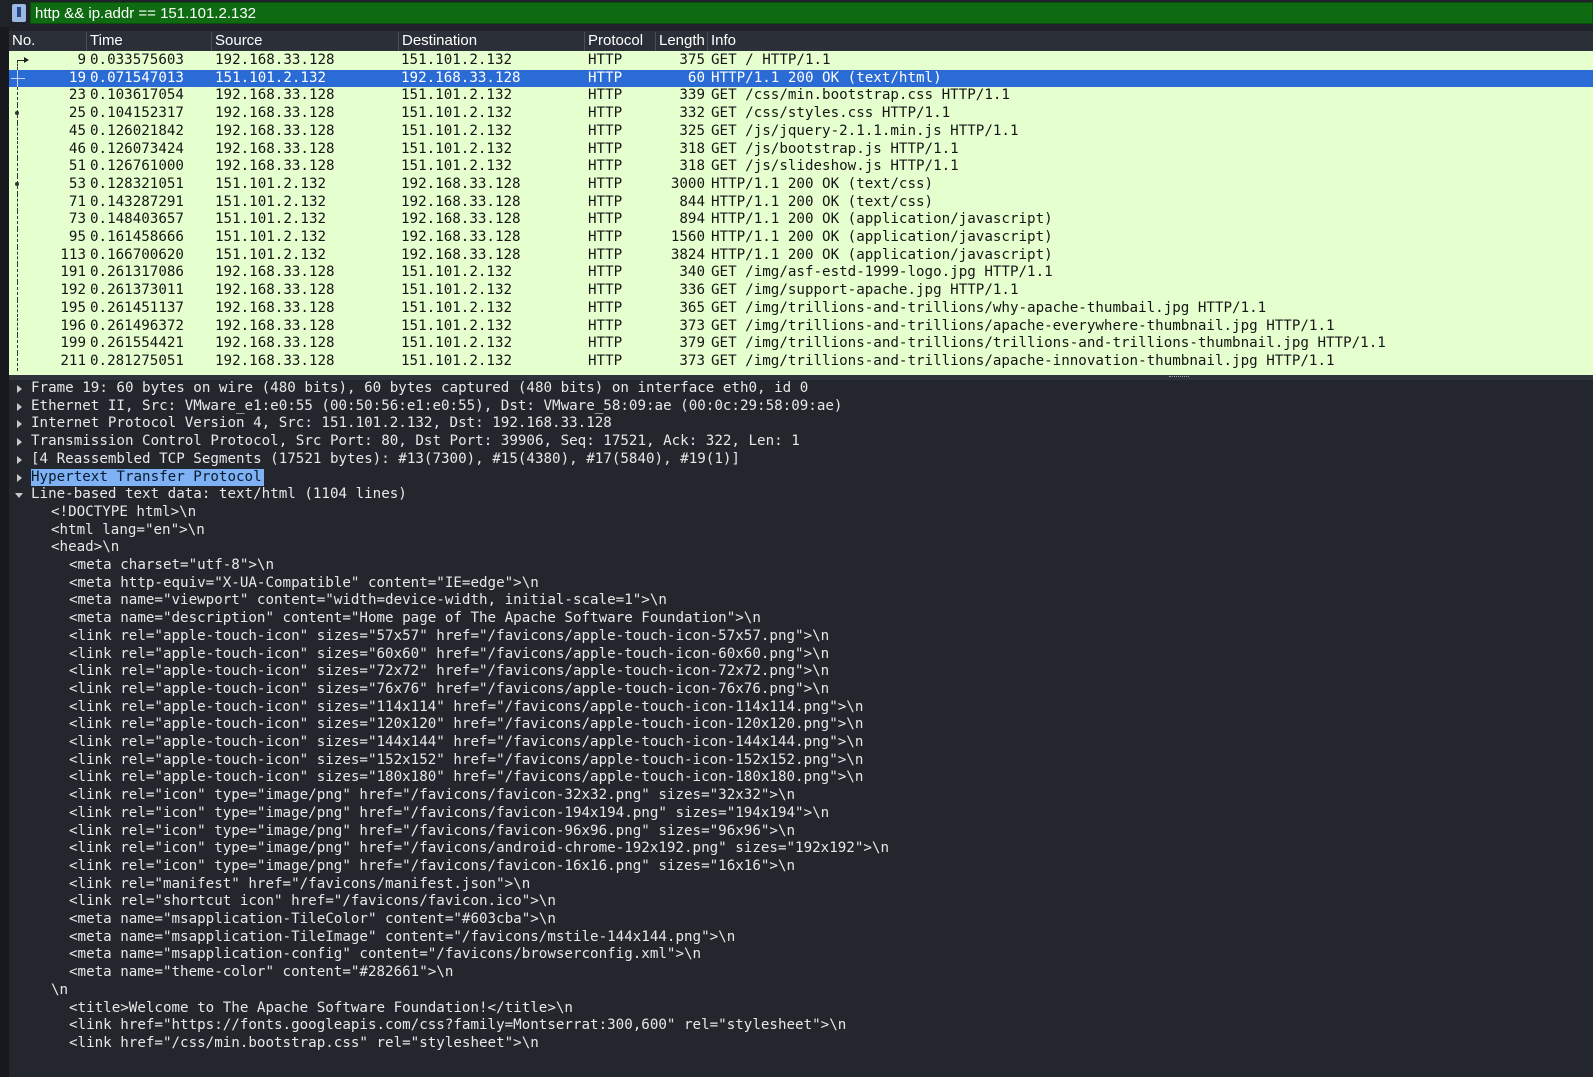 The image size is (1593, 1077). I want to click on tree-item: Hypertext Transfer Protocol, so click(801, 477).